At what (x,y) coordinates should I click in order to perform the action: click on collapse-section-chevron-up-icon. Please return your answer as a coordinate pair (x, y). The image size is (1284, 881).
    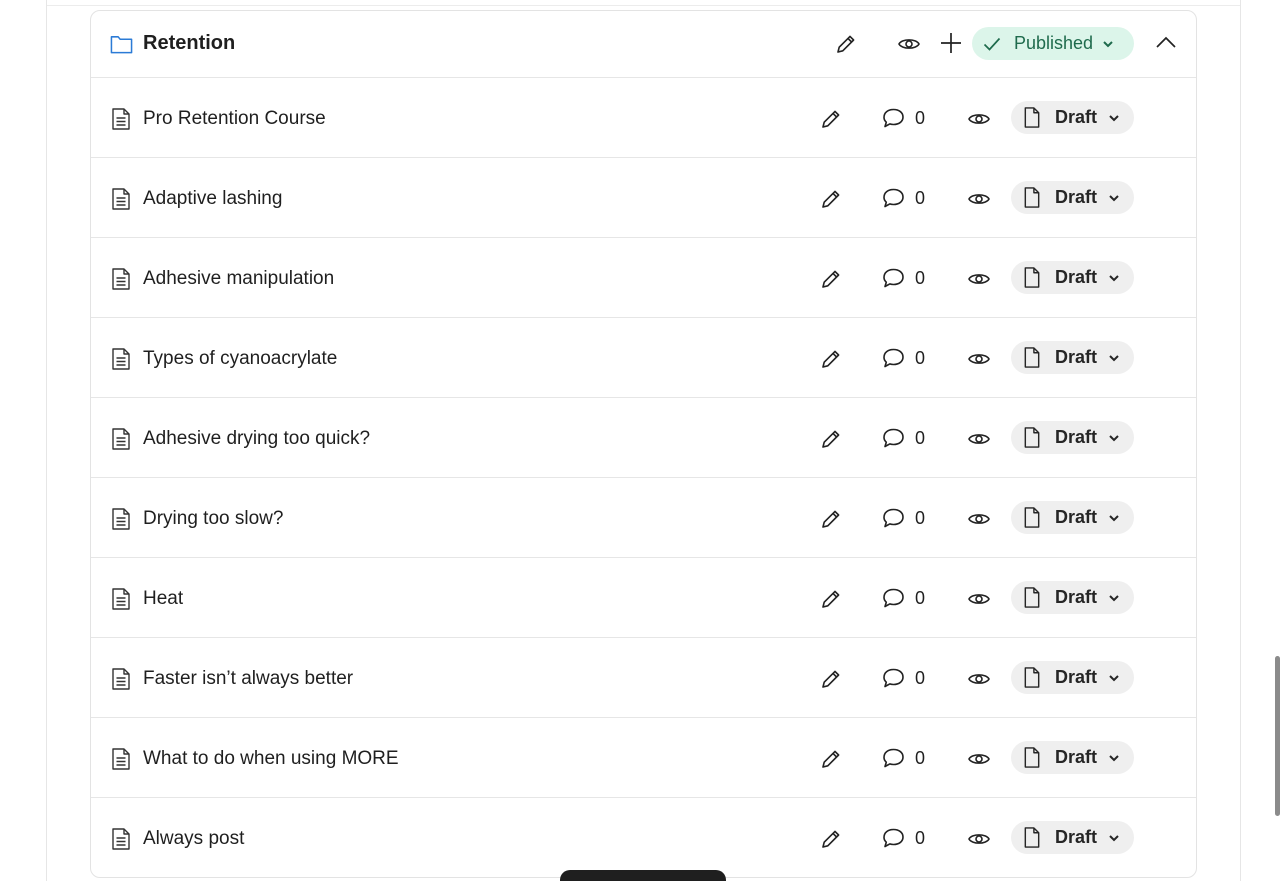
    Looking at the image, I should click on (1166, 43).